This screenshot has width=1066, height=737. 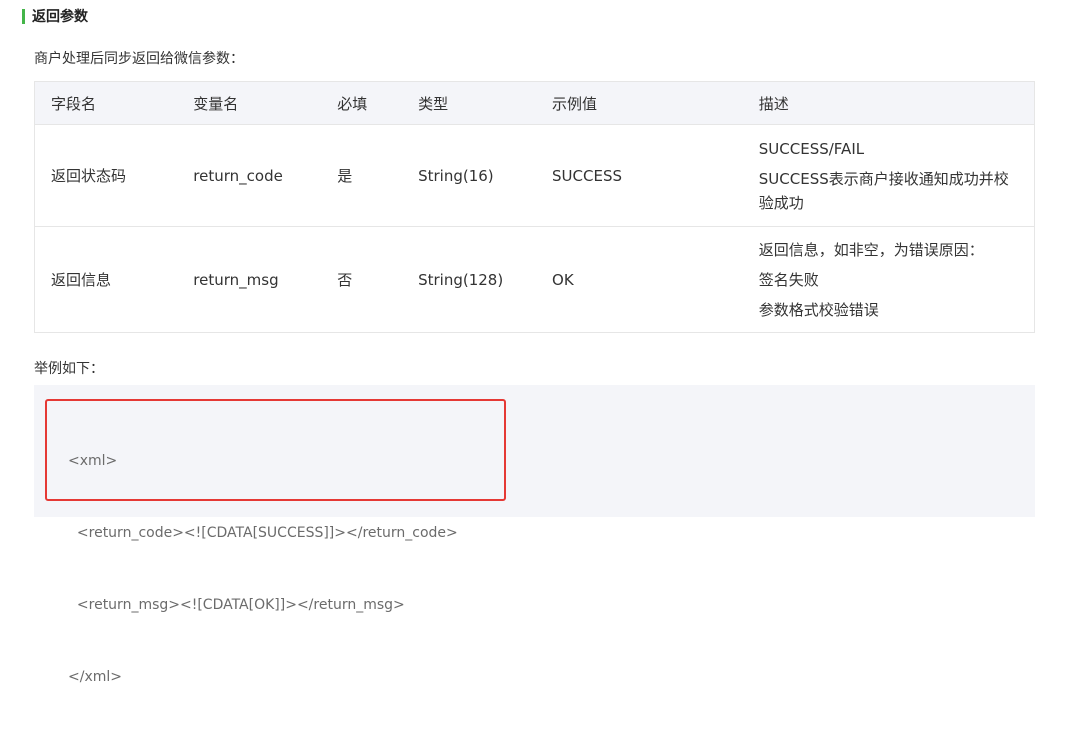 I want to click on cell-field: 返回信息, so click(x=81, y=280).